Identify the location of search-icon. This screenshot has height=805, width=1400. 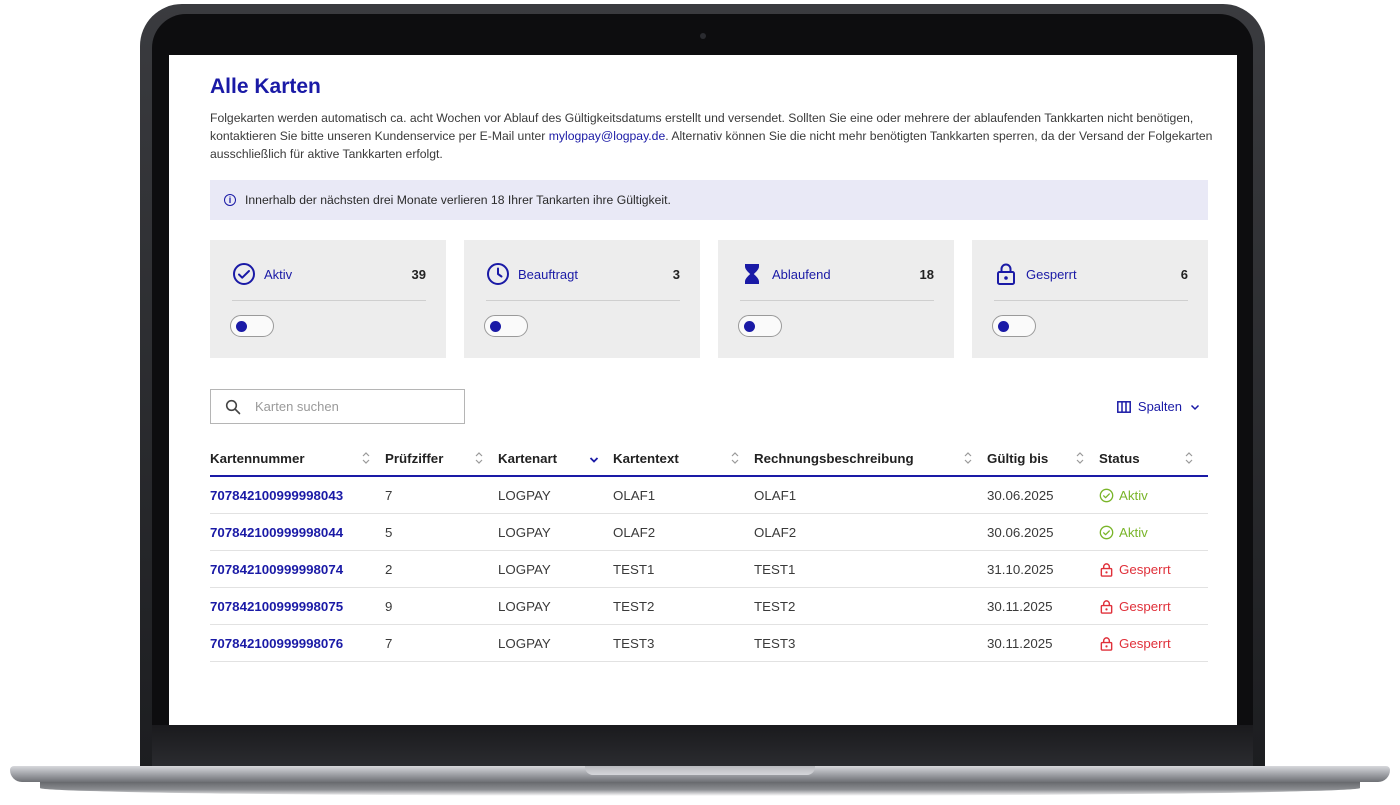
(233, 406).